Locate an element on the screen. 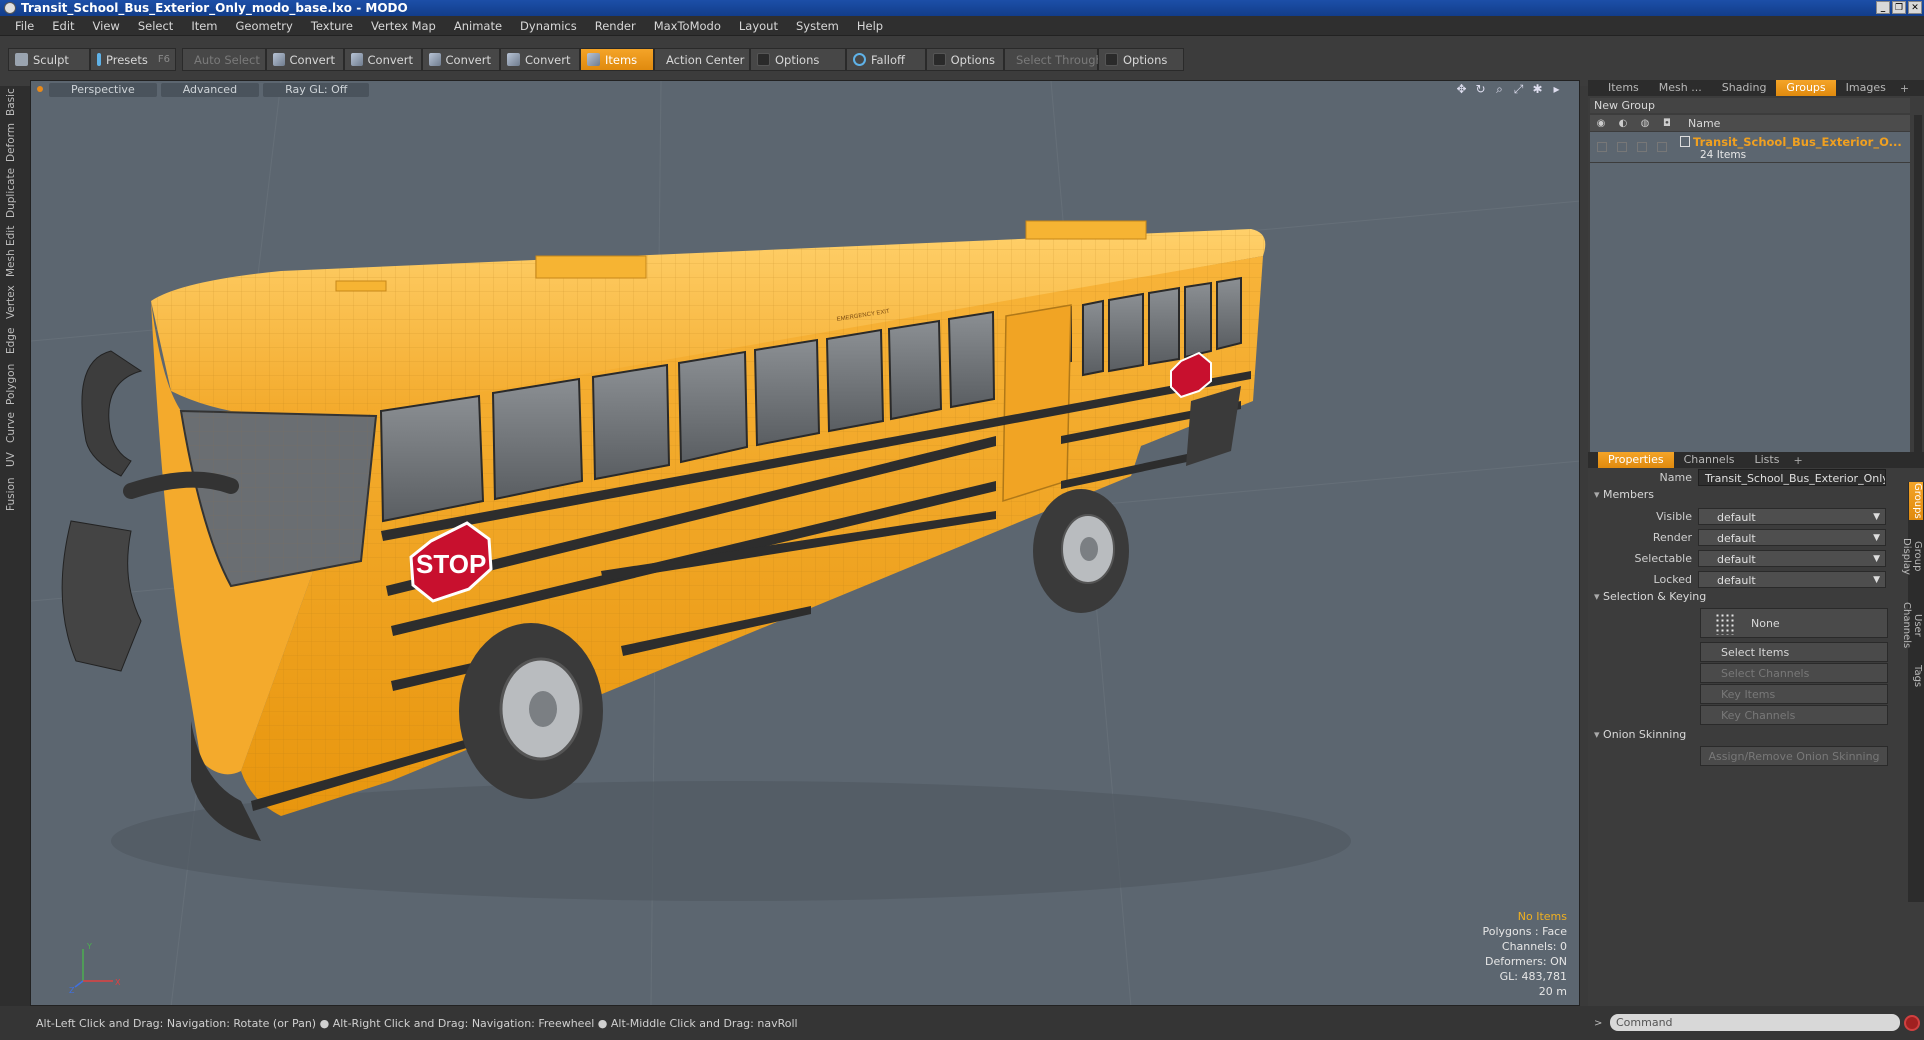  maximize-viewport-icon: ⤢ is located at coordinates (1518, 89).